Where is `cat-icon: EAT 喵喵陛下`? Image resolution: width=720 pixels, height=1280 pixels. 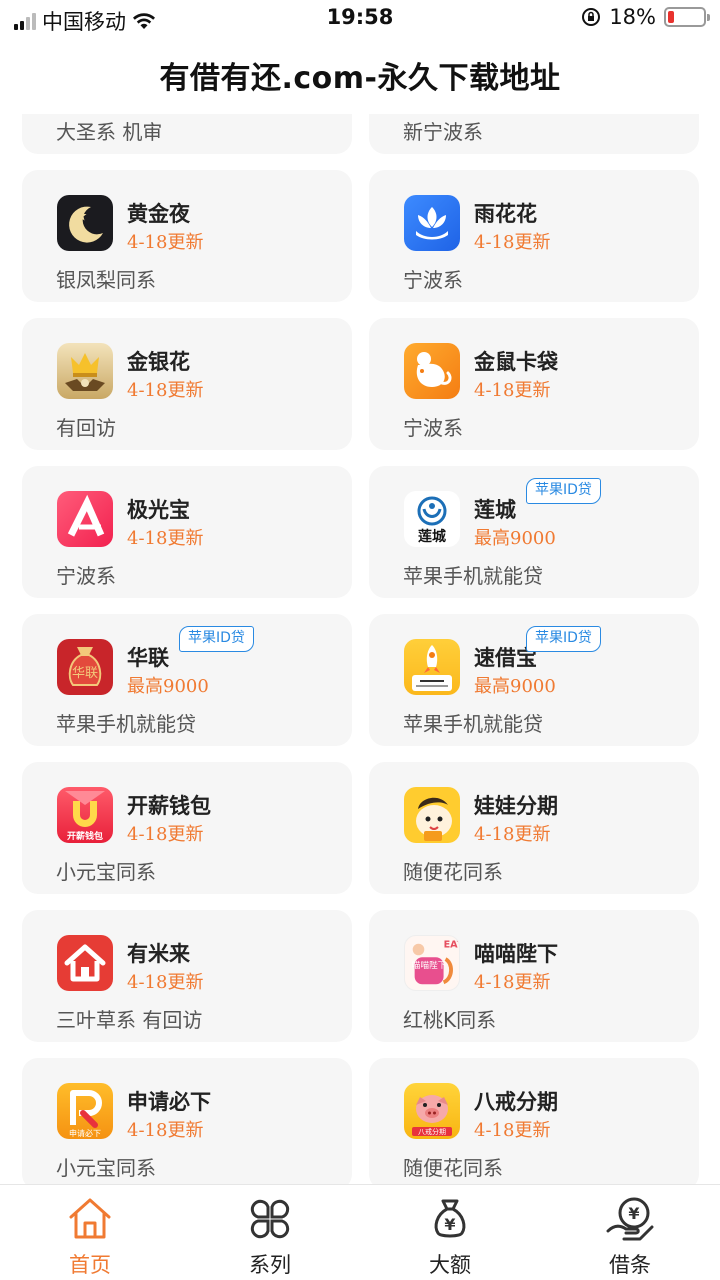 cat-icon: EAT 喵喵陛下 is located at coordinates (432, 963).